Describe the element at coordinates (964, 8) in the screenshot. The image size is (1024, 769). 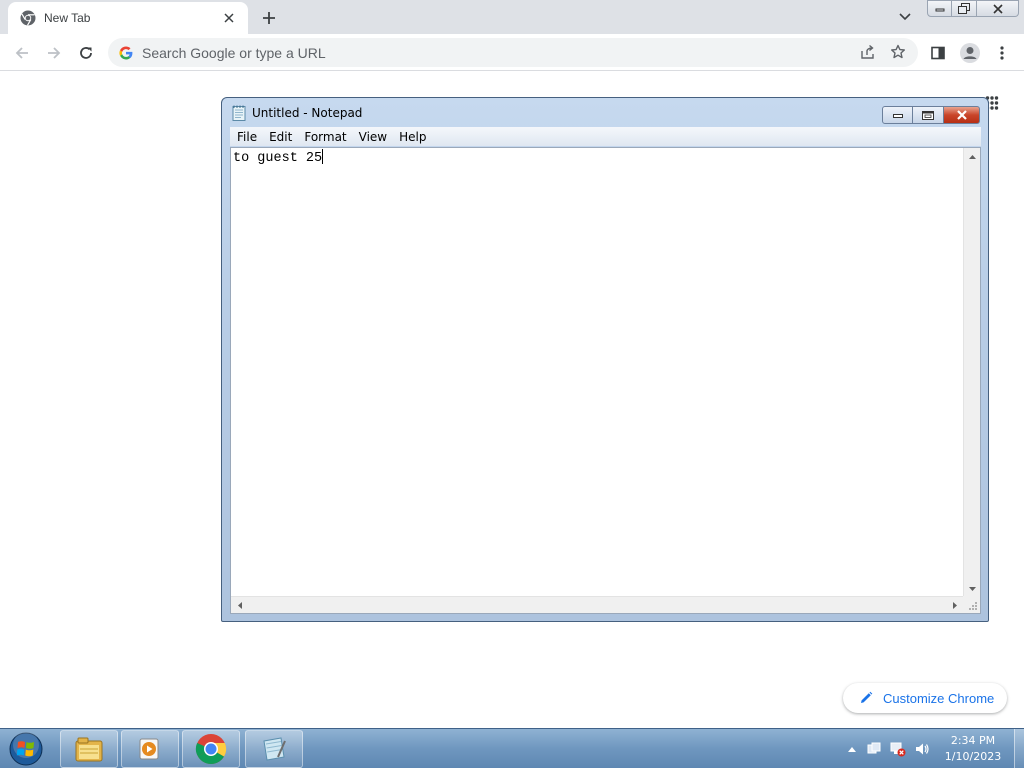
I see `window-restore-button` at that location.